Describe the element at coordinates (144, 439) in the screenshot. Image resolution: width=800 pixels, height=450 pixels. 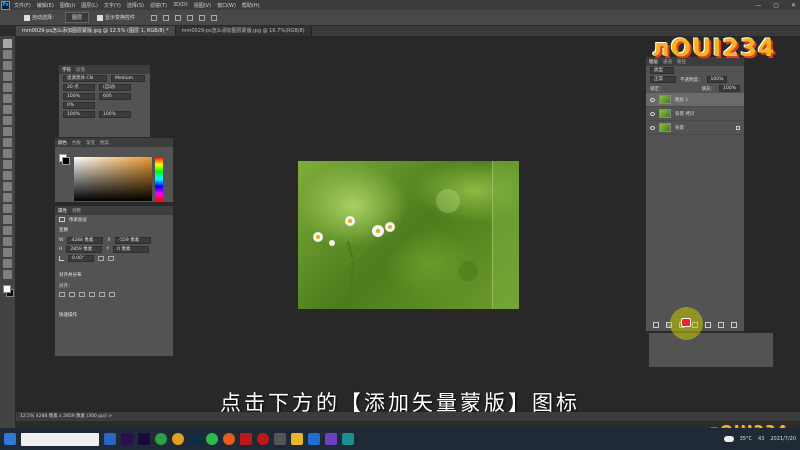
I see `after-effects-icon` at that location.